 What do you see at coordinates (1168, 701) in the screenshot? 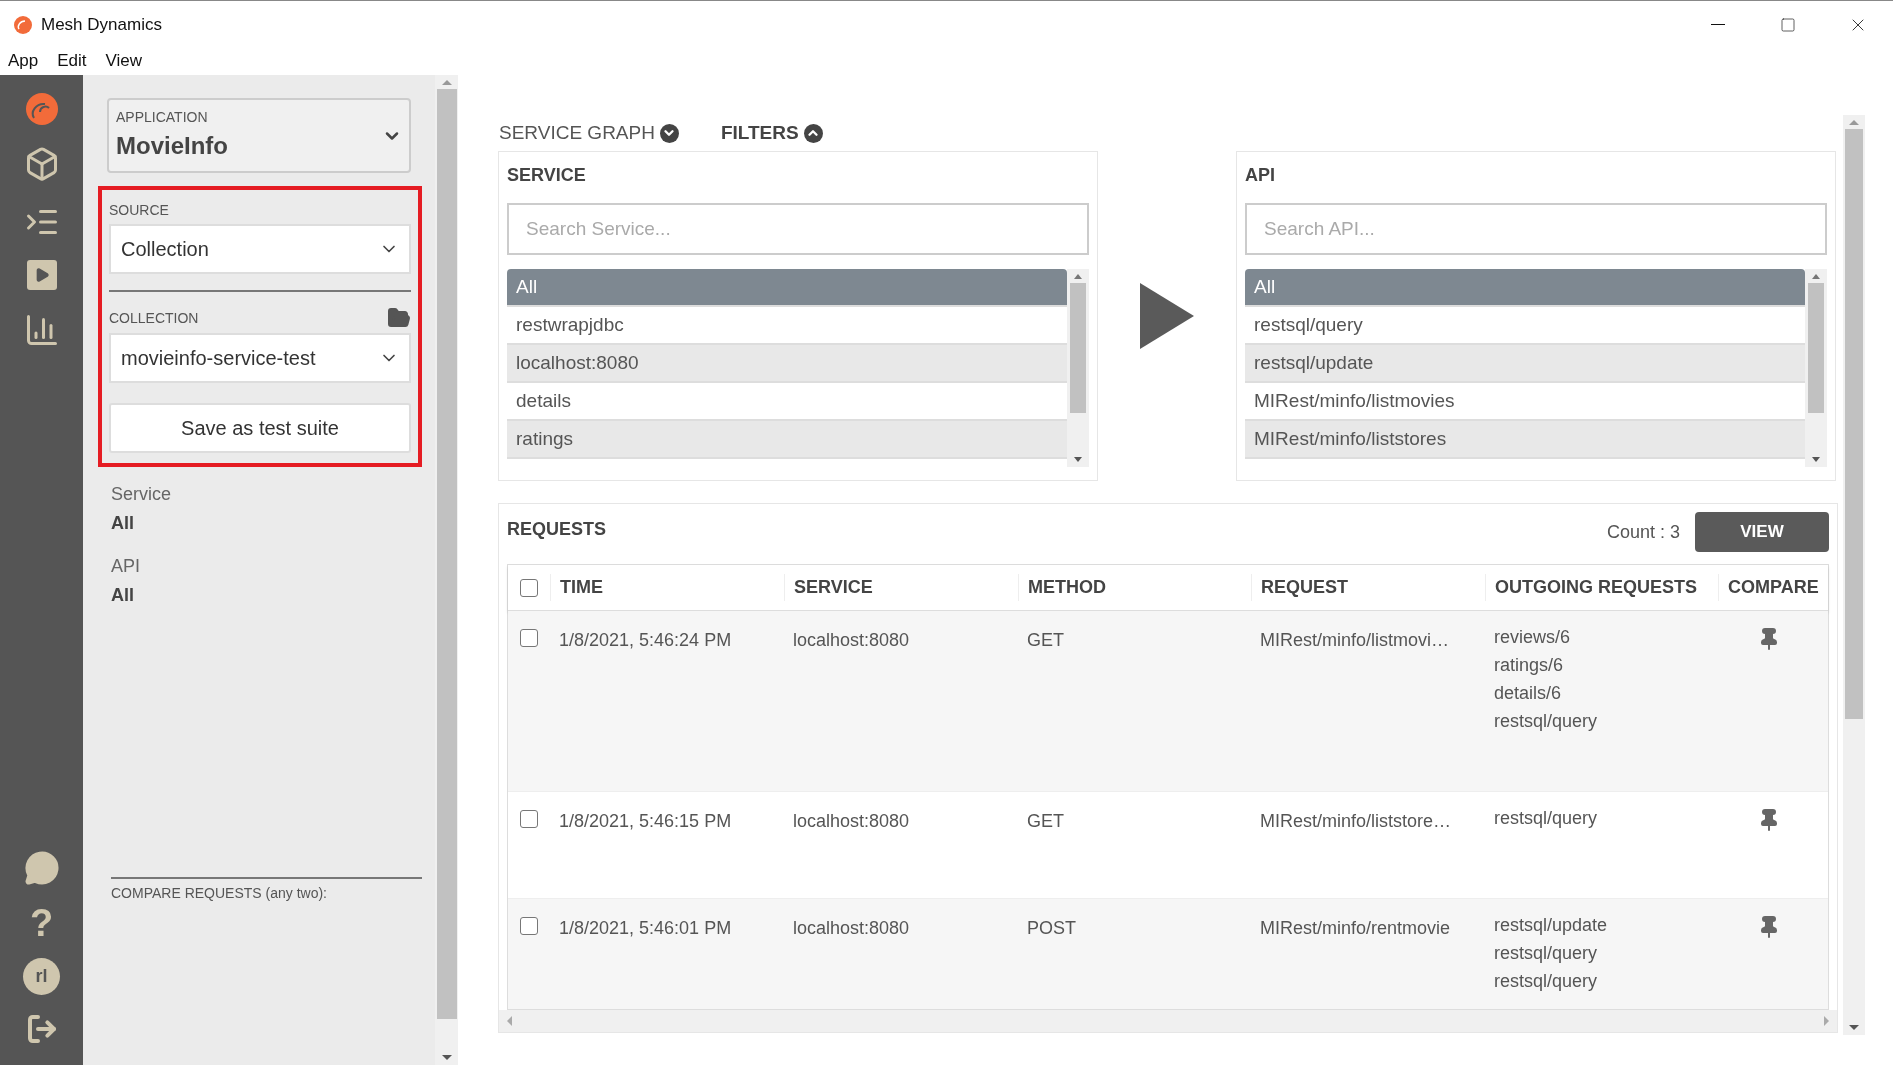
I see `table-row: 1/8/2021, 5:46:24 PM localhost:8080 GET MIRest/minfo/listmovi… reviews/6 ratings/6 details/6 restsql/query` at bounding box center [1168, 701].